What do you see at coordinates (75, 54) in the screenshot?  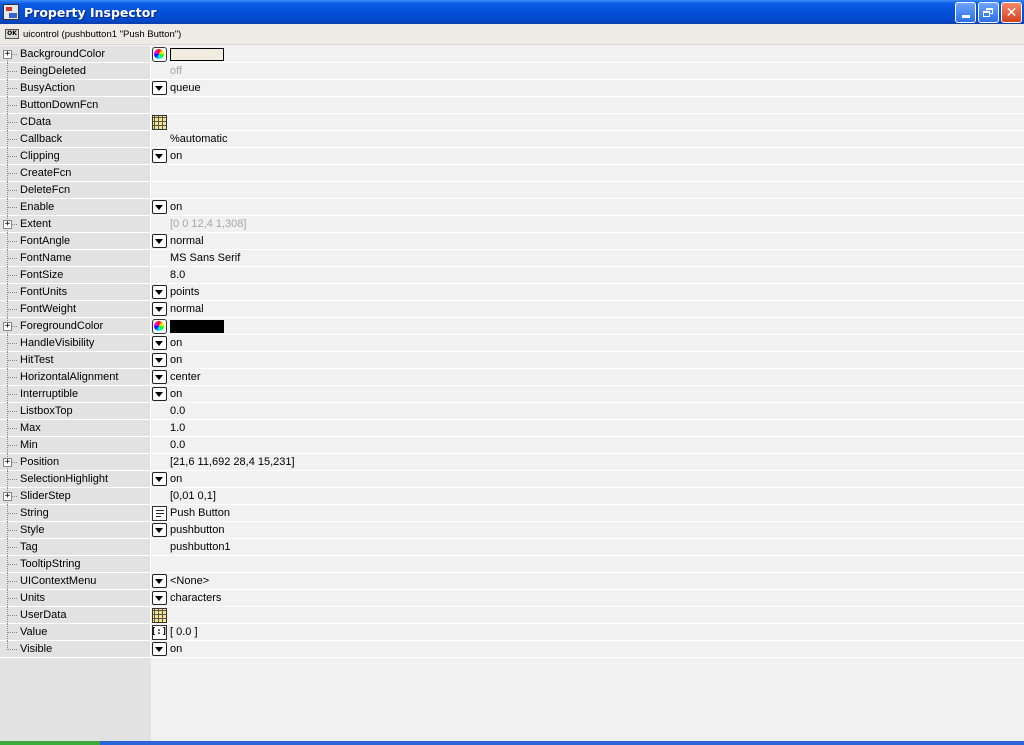 I see `property-name-cell: + BackgroundColor` at bounding box center [75, 54].